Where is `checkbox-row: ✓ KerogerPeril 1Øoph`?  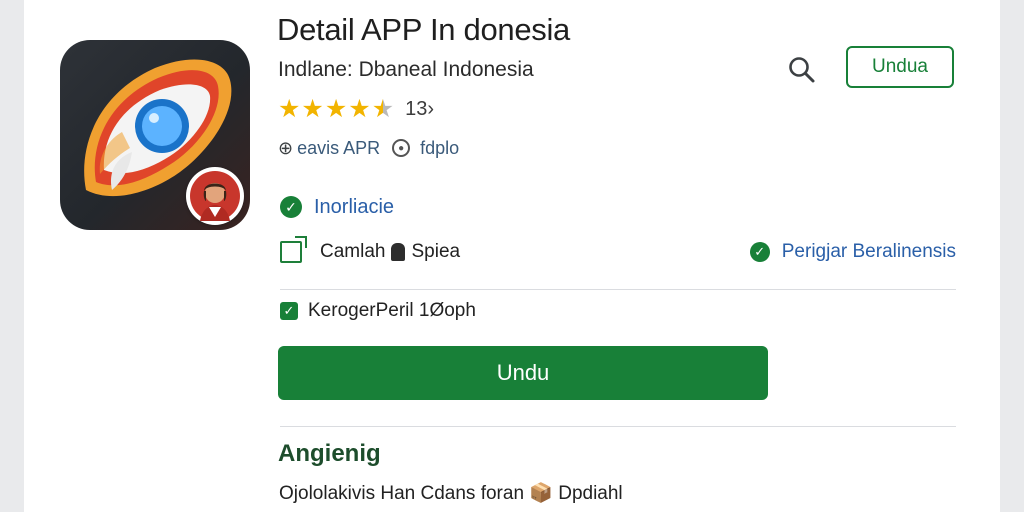
checkbox-row: ✓ KerogerPeril 1Øoph is located at coordinates (378, 311).